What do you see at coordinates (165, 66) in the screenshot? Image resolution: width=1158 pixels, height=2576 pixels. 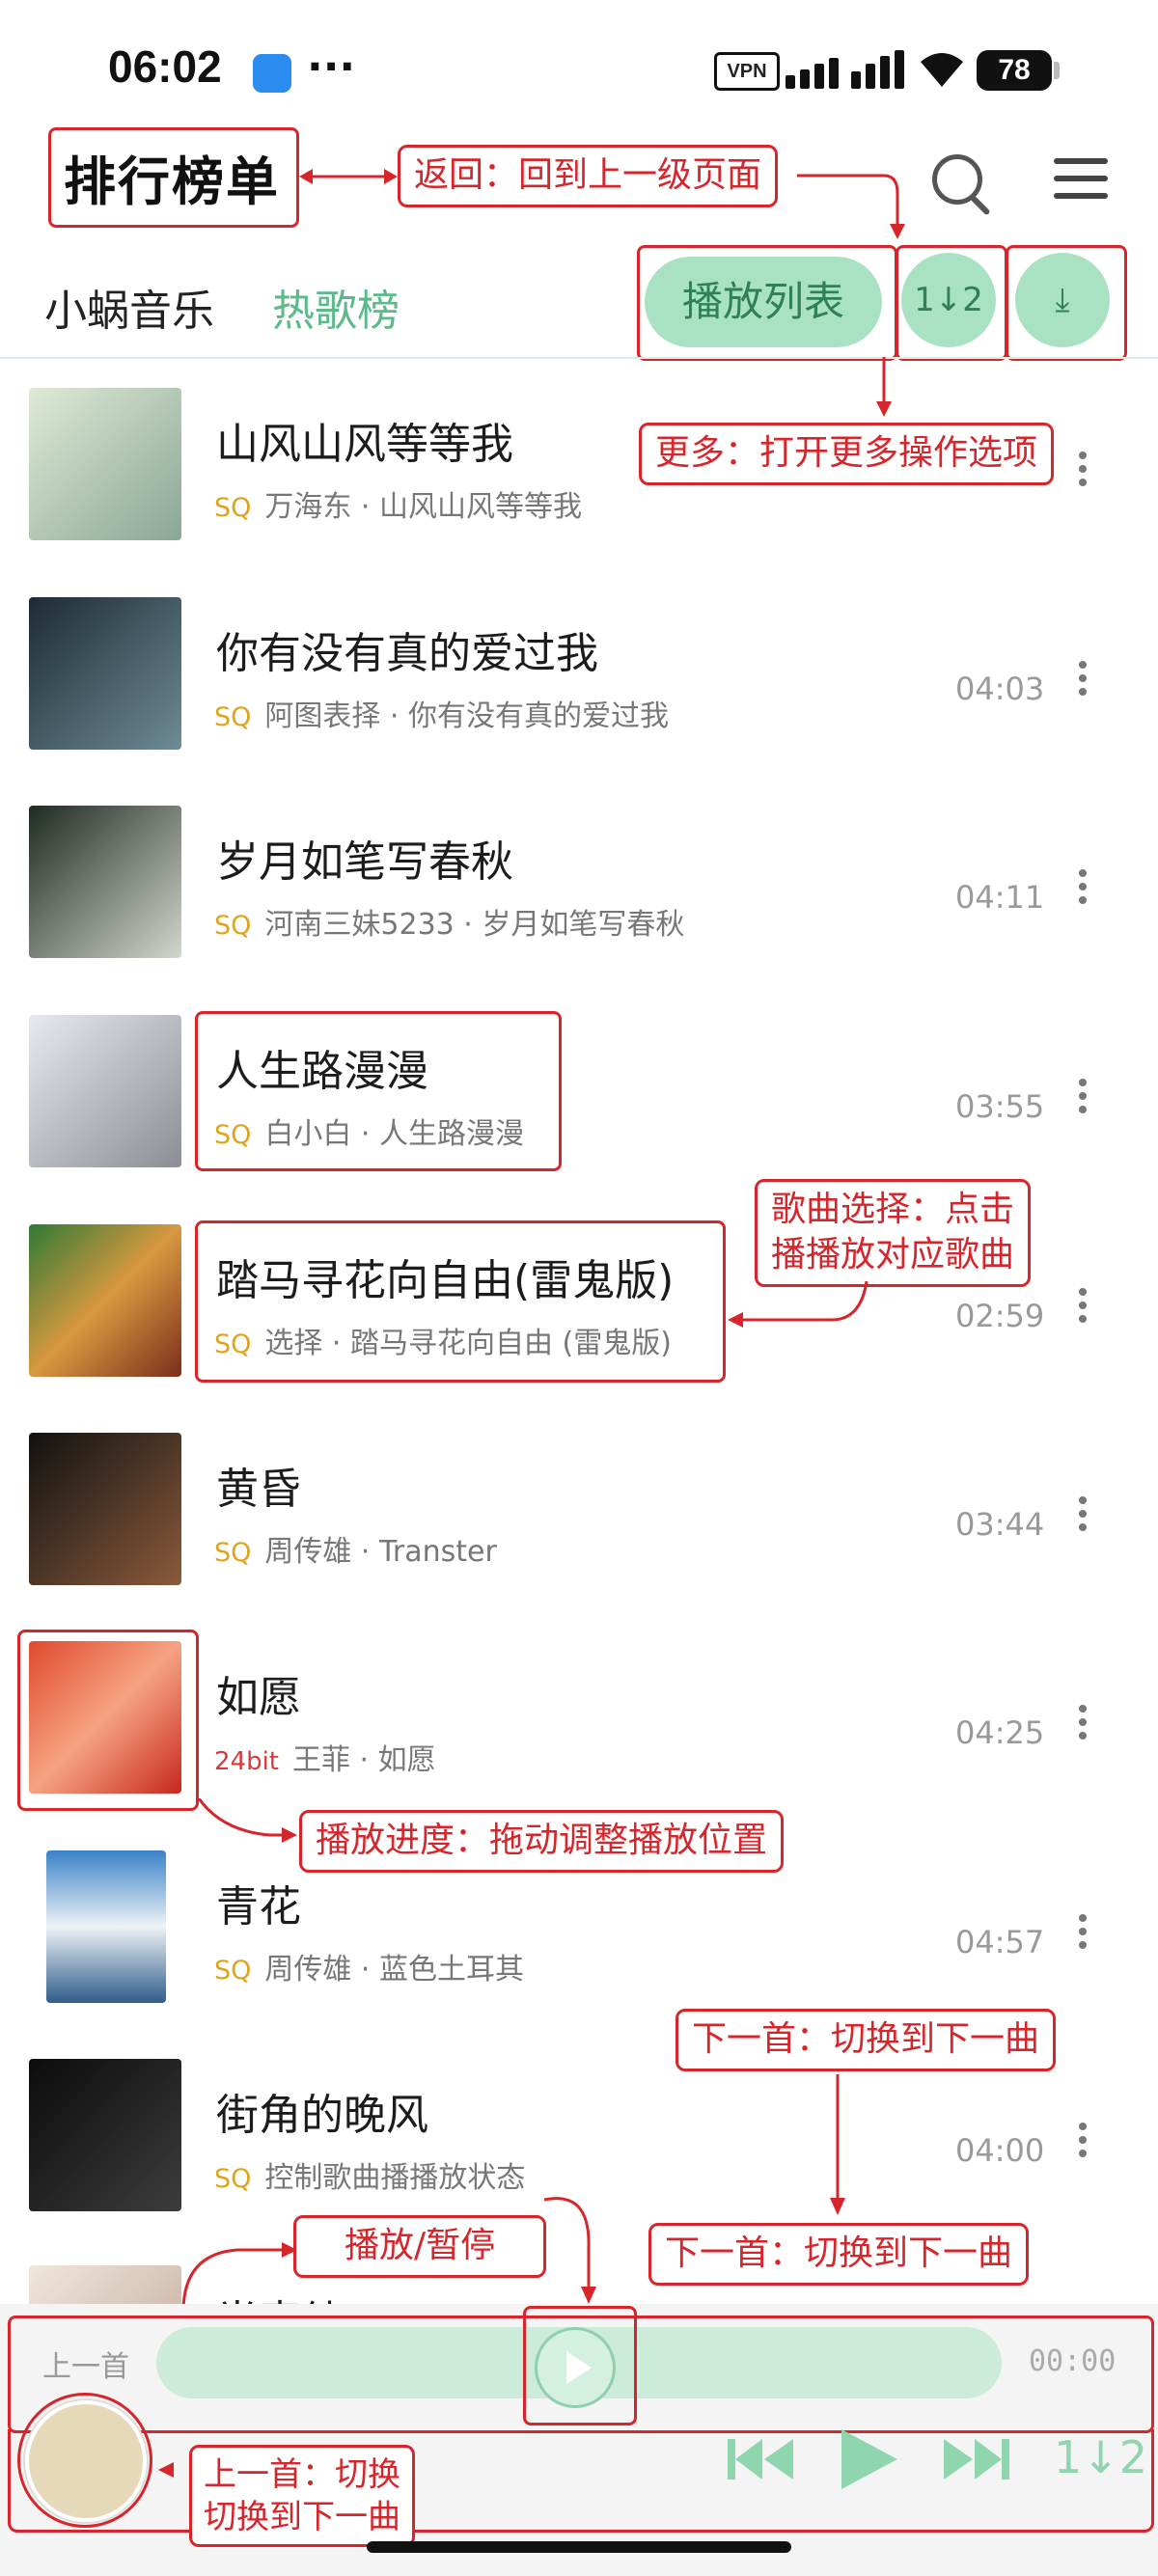 I see `status-time: 06:02` at bounding box center [165, 66].